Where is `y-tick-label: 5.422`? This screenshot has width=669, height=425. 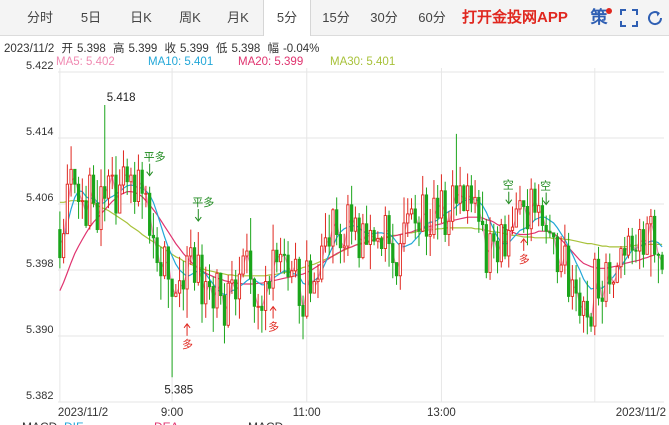
y-tick-label: 5.422 is located at coordinates (40, 66).